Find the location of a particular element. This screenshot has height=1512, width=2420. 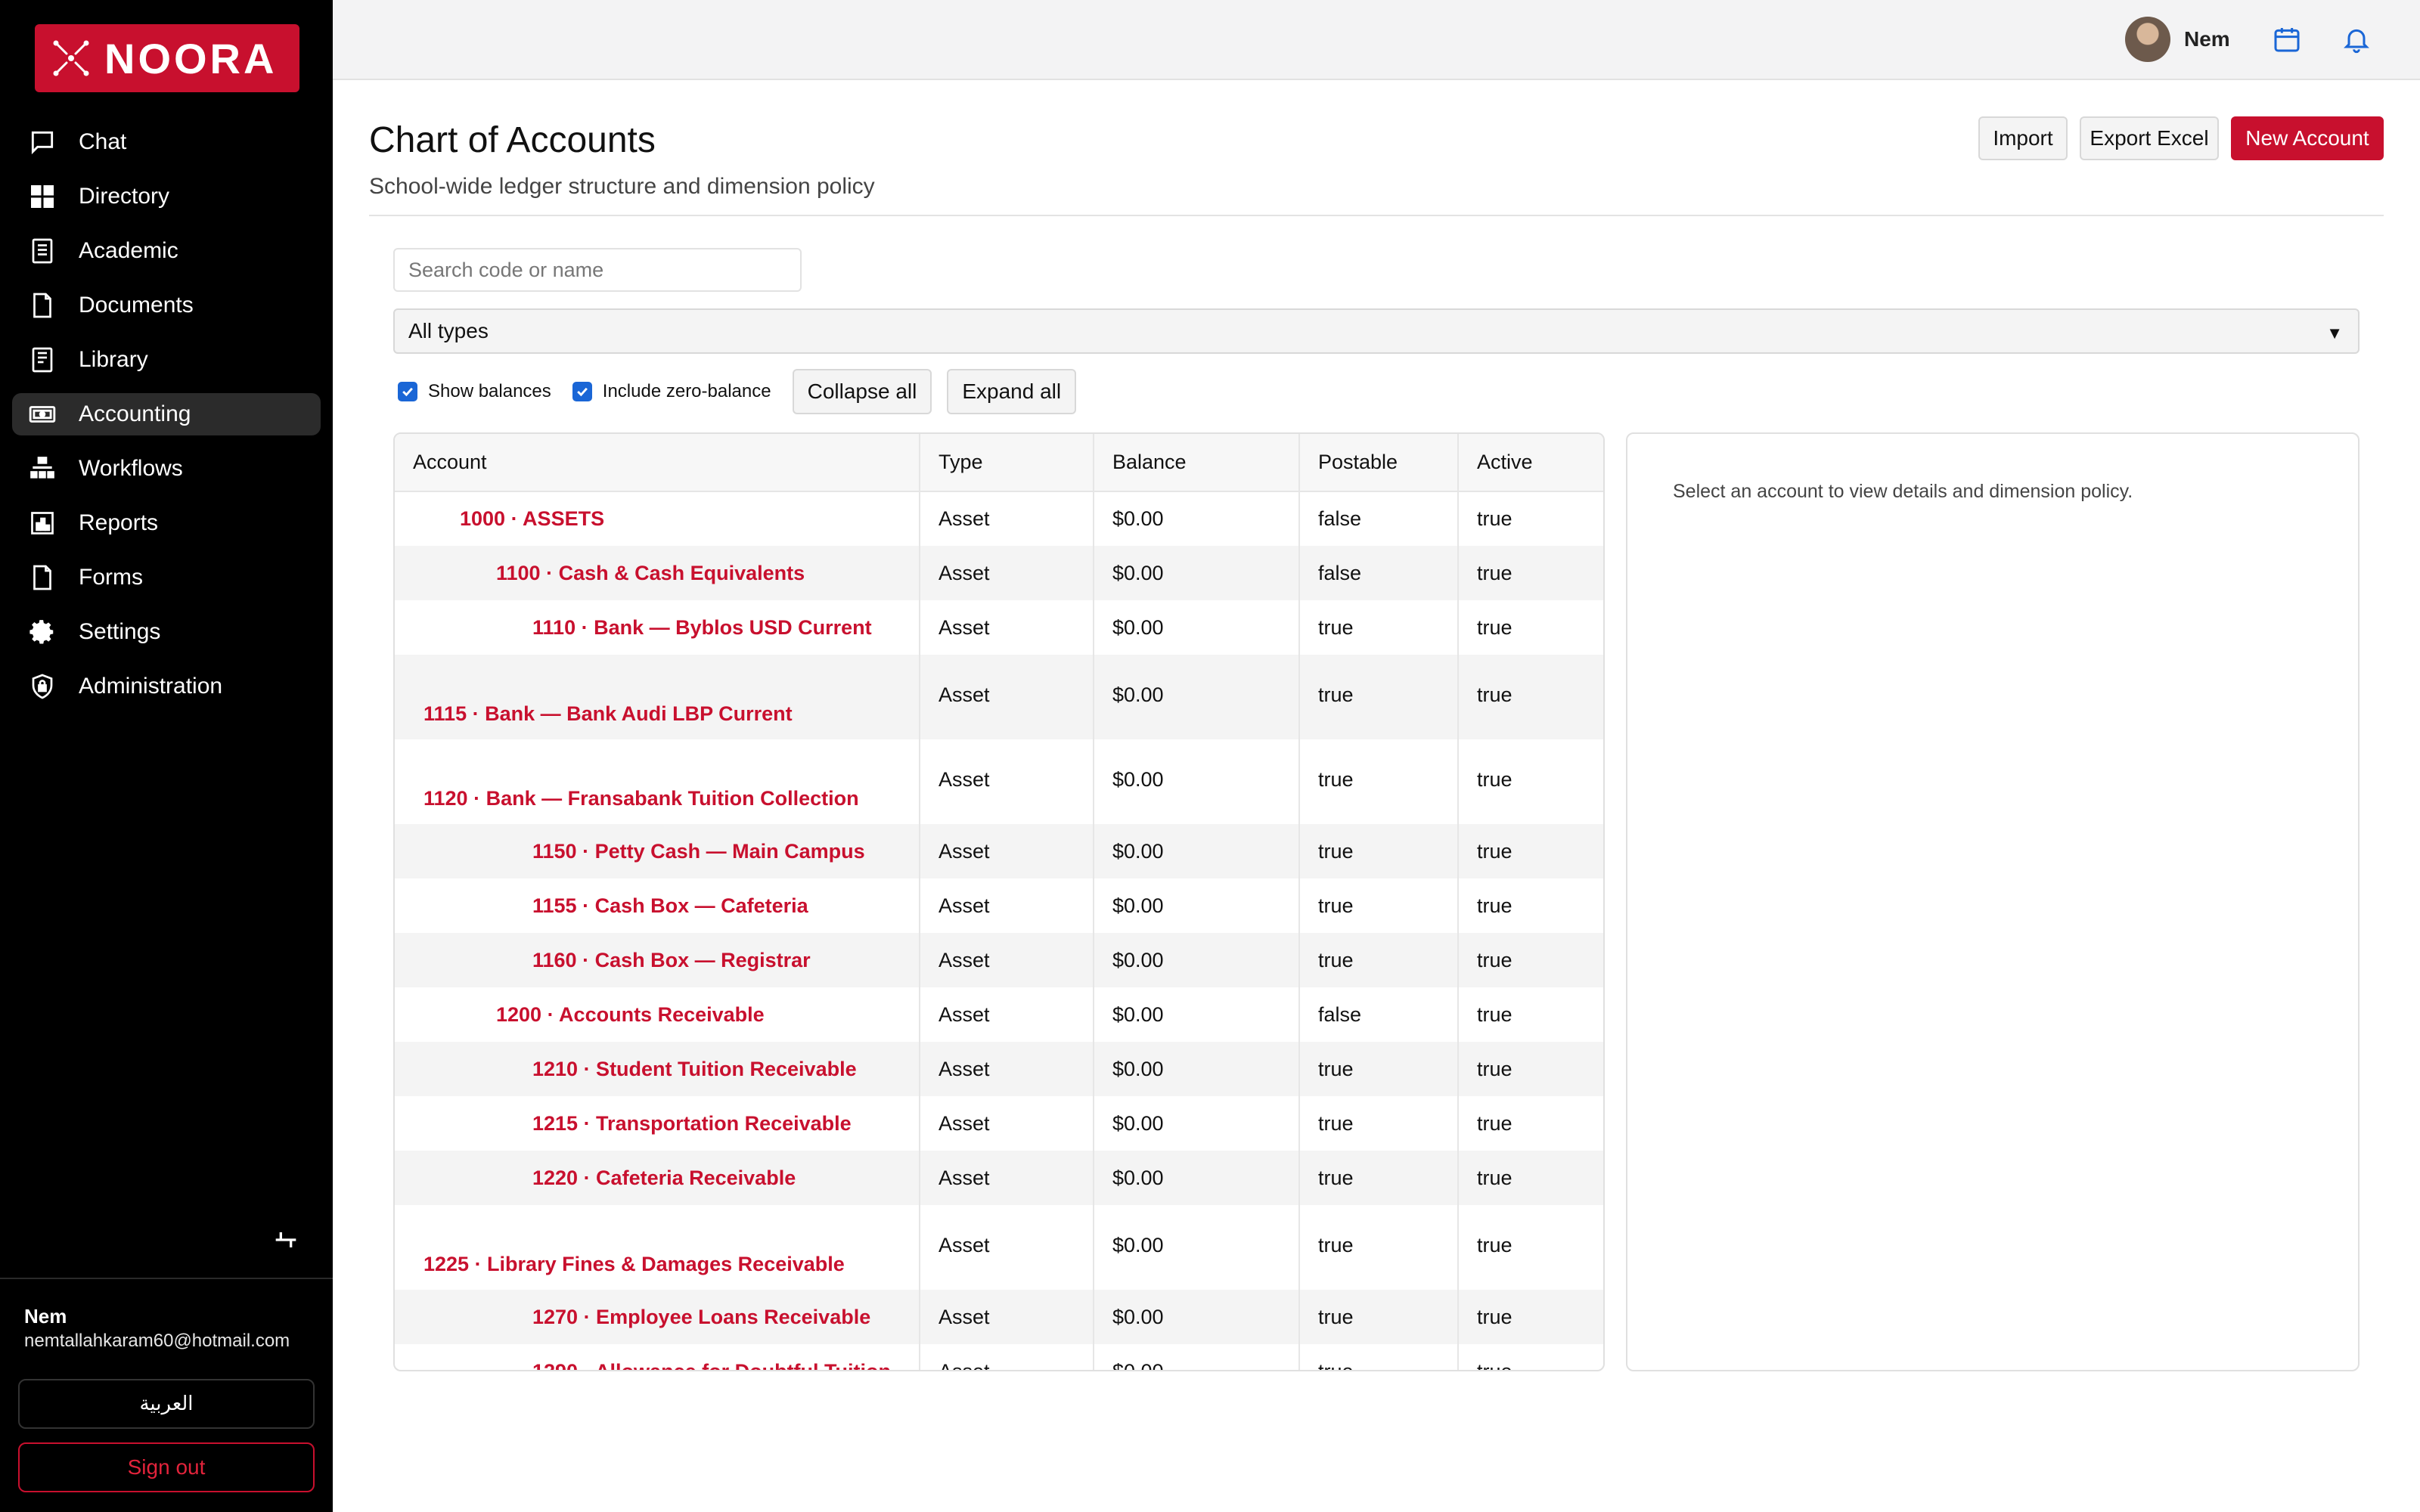

sidebar-item-documents: Documents is located at coordinates (166, 305).